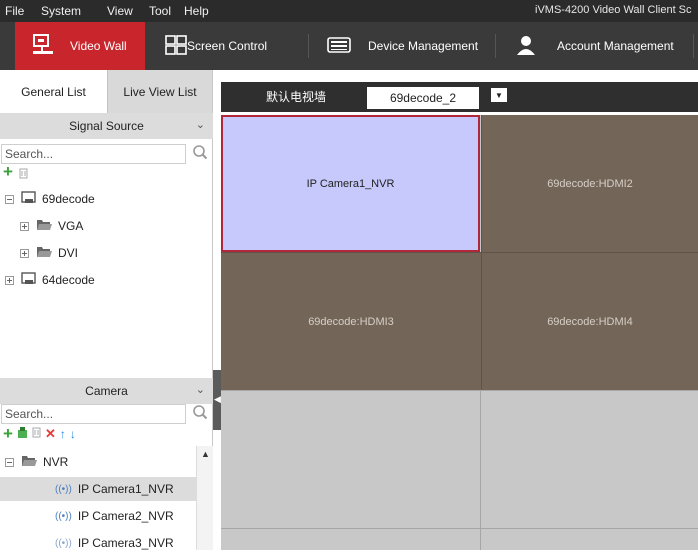 Image resolution: width=698 pixels, height=555 pixels. I want to click on tree-item-vga: VGA, so click(51, 226).